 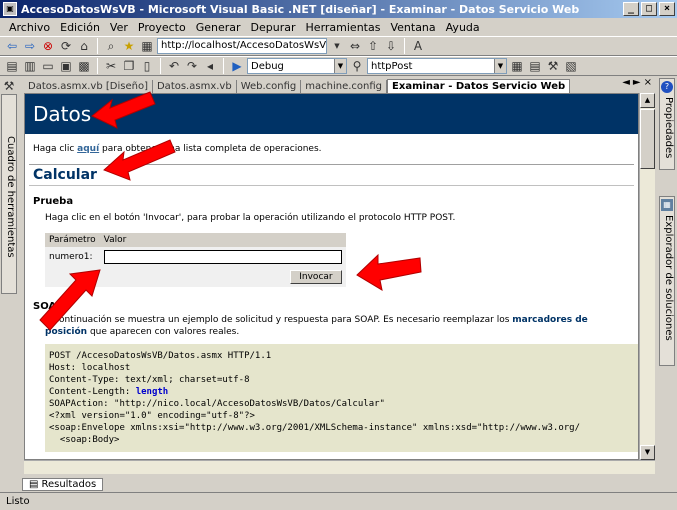 I want to click on scroll-left-icon: ◄, so click(x=626, y=82).